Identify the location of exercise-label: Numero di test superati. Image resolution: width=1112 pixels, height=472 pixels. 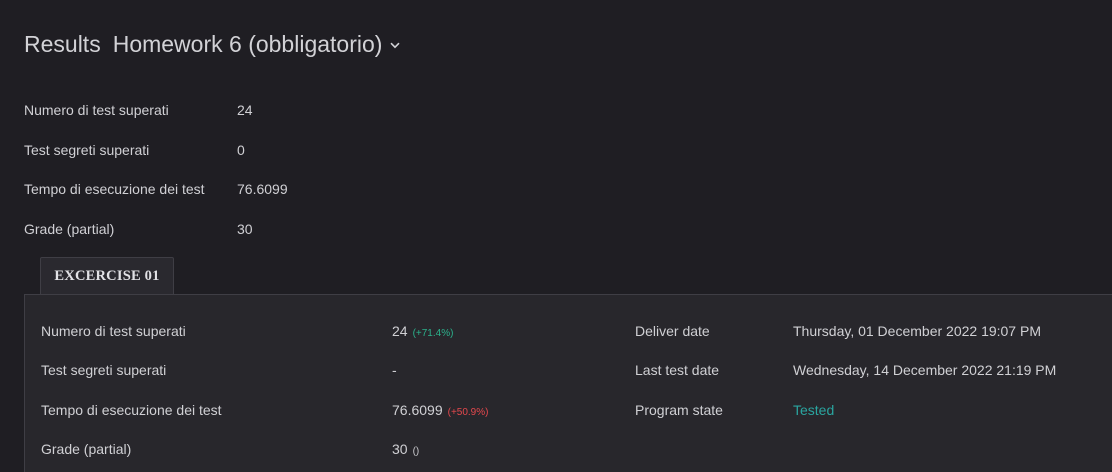
(113, 331).